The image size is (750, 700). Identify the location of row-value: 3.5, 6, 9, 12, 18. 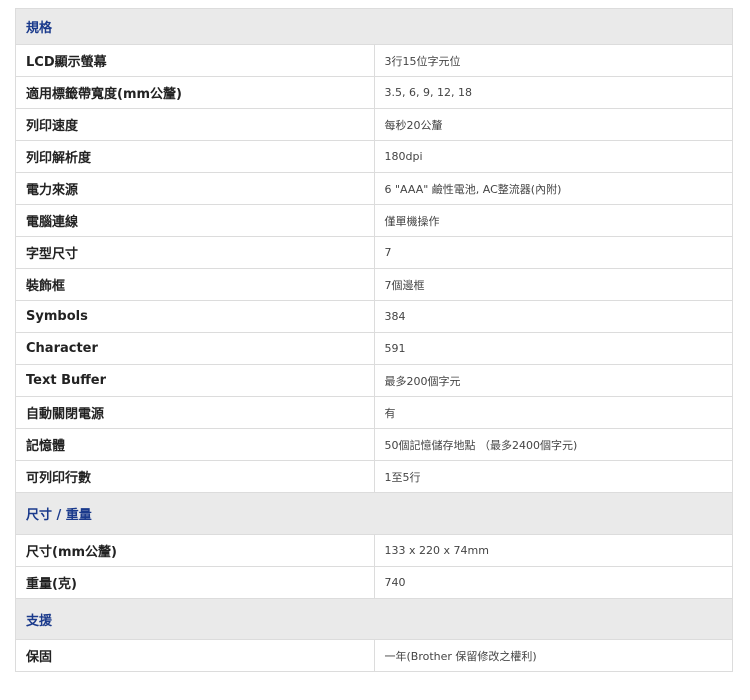
(553, 92).